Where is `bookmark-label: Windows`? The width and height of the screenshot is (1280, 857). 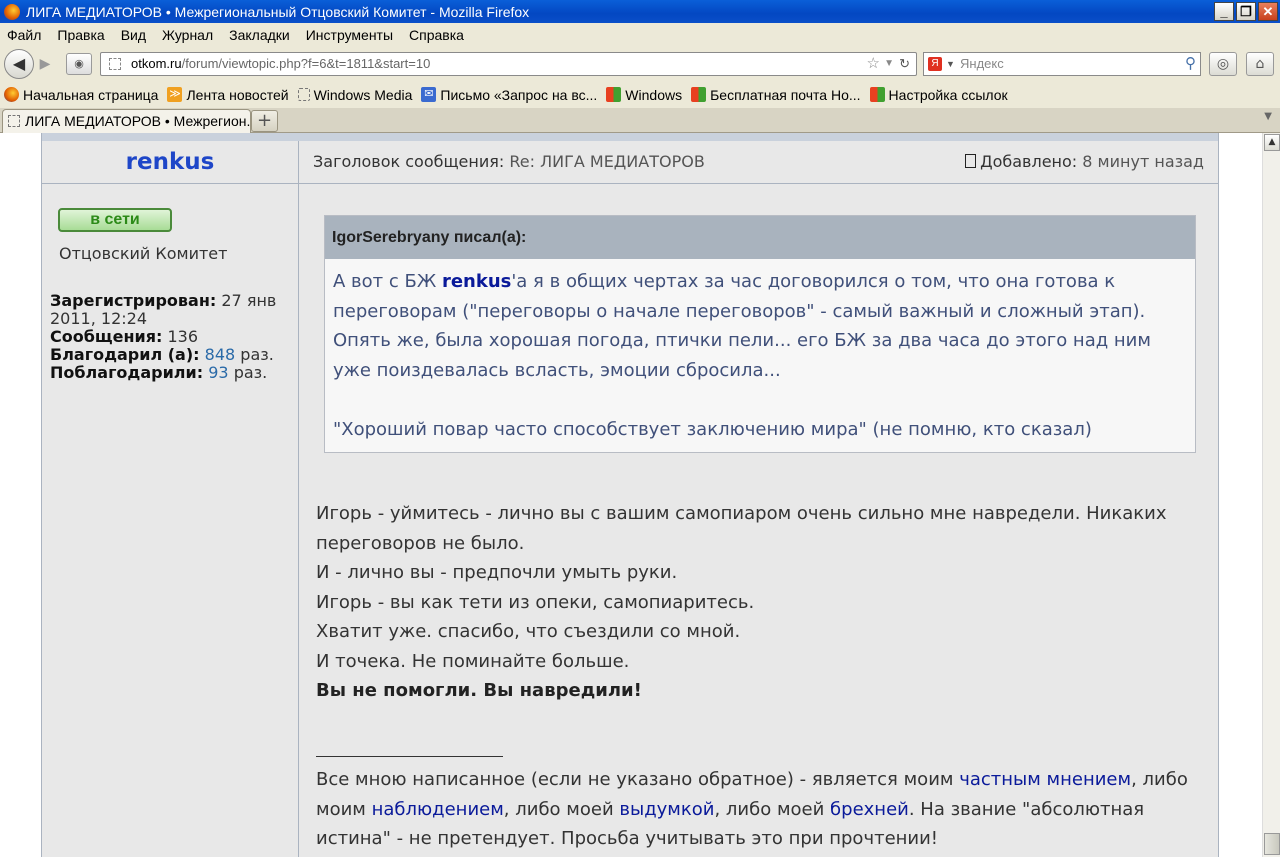
bookmark-label: Windows is located at coordinates (654, 94).